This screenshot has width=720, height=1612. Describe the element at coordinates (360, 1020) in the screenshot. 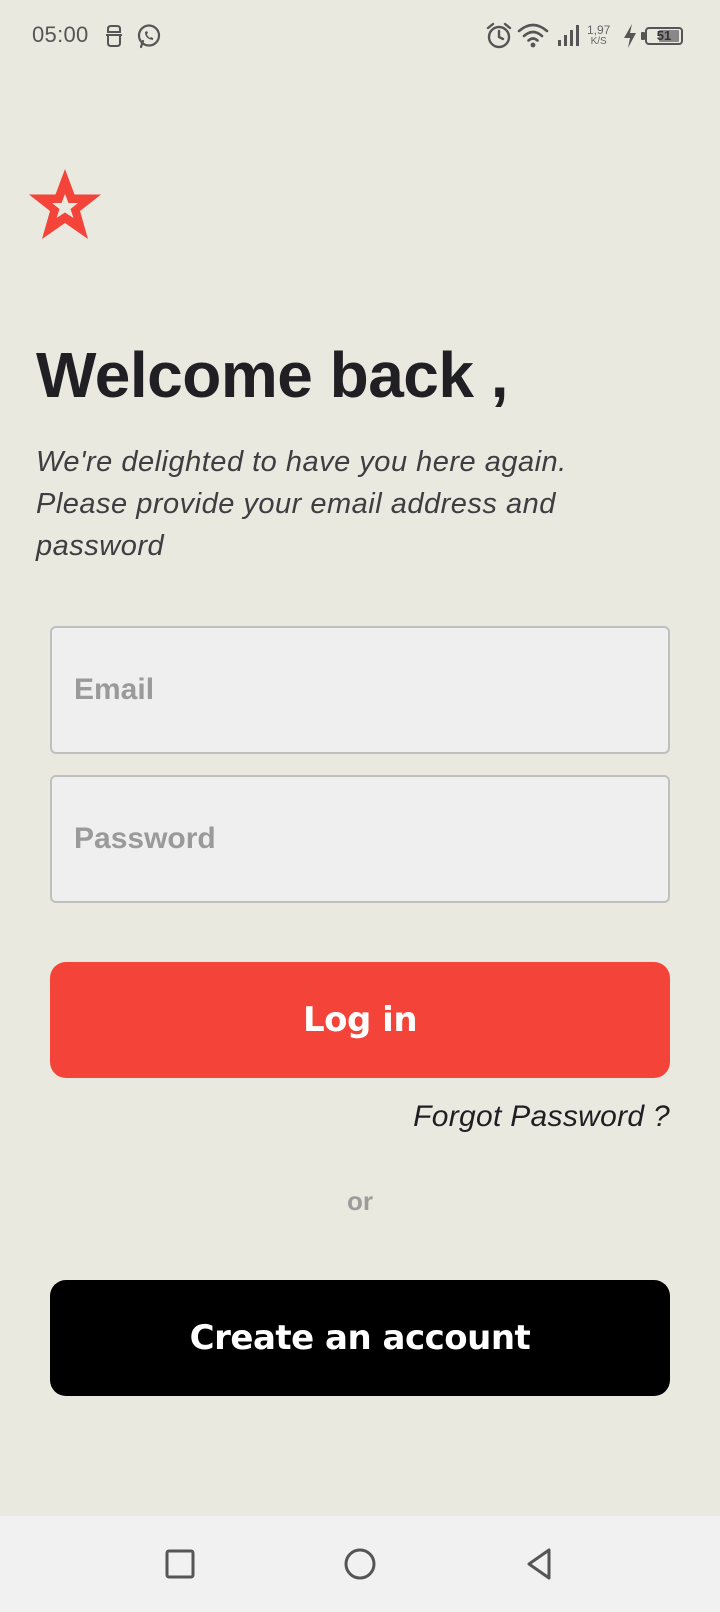

I see `login-button: Log in` at that location.